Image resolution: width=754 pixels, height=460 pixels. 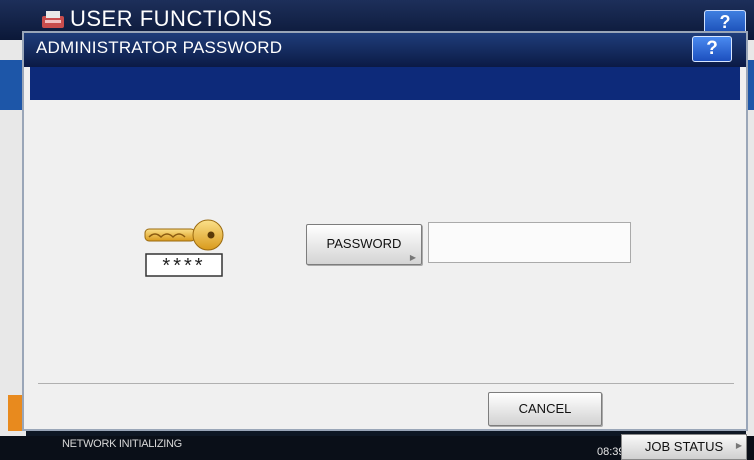 I want to click on dialog-divider, so click(x=386, y=383).